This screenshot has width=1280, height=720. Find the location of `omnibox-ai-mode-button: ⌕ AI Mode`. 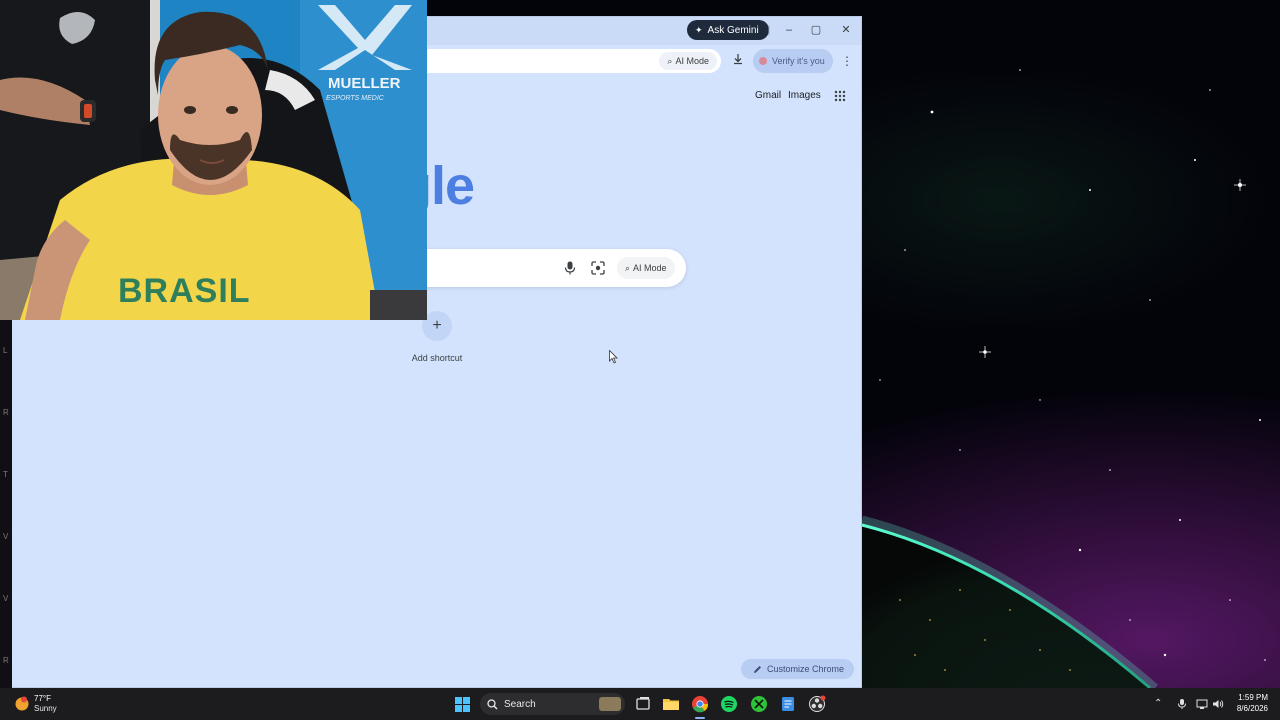

omnibox-ai-mode-button: ⌕ AI Mode is located at coordinates (688, 61).